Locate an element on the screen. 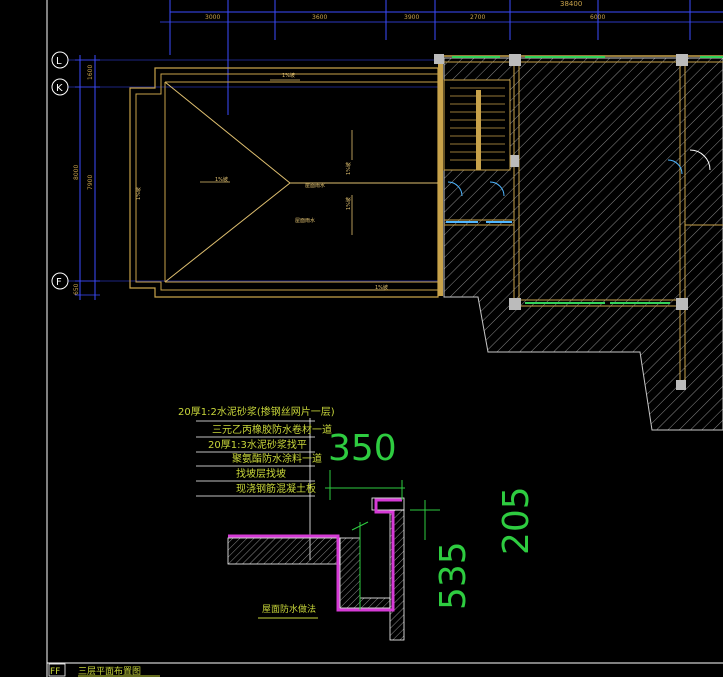  roof-note: 屋面雨水 is located at coordinates (305, 220).